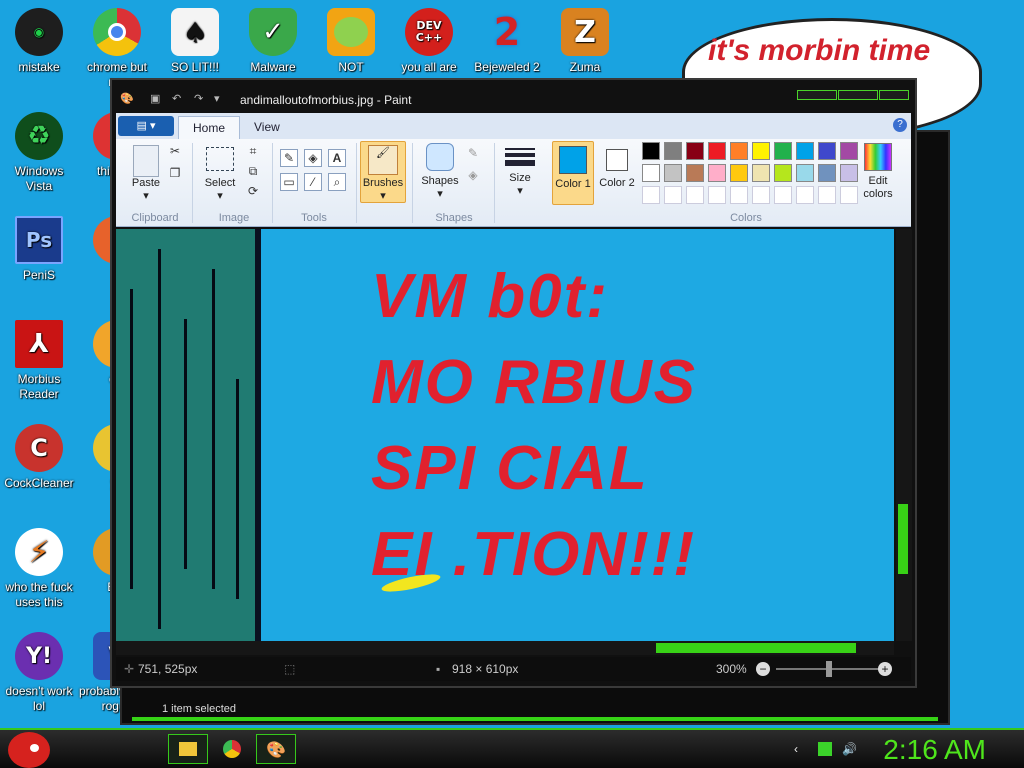  I want to click on paste-button: Paste ▾, so click(146, 173).